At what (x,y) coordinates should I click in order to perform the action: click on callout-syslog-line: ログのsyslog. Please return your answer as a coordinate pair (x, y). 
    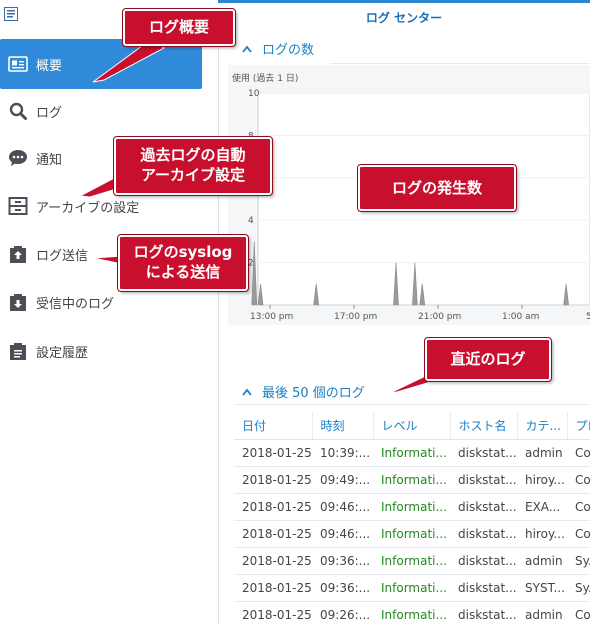
    Looking at the image, I should click on (183, 252).